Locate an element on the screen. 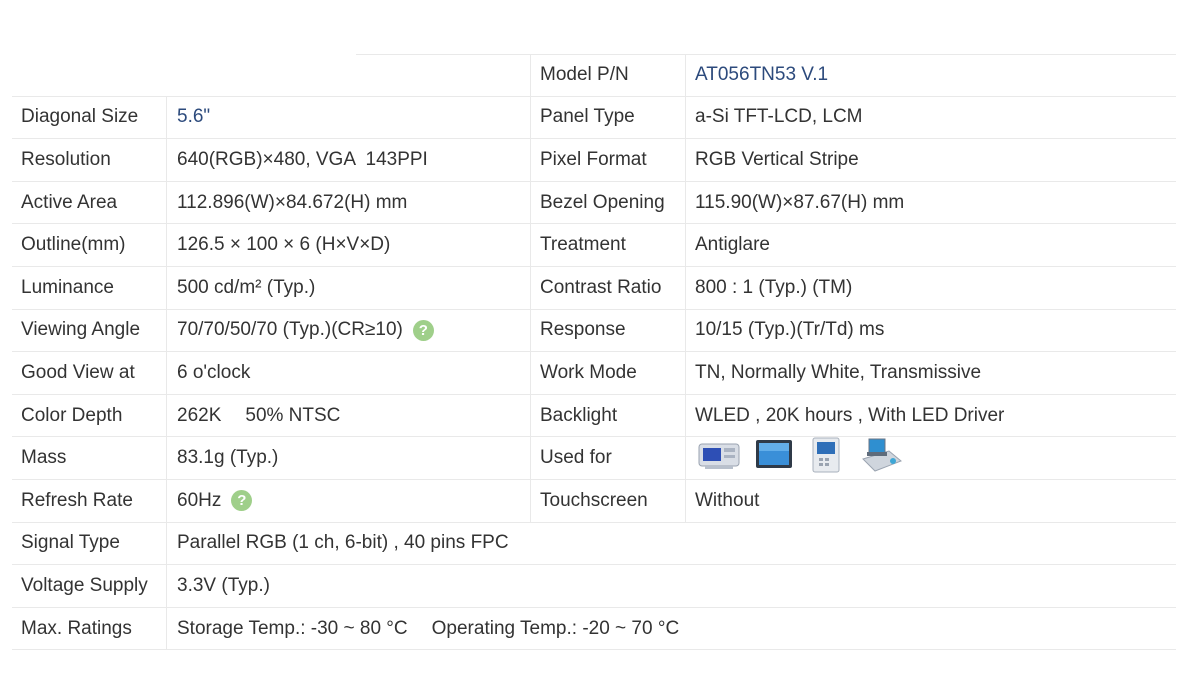  table-row: Model P/N AT056TN53 V.1 is located at coordinates (594, 75).